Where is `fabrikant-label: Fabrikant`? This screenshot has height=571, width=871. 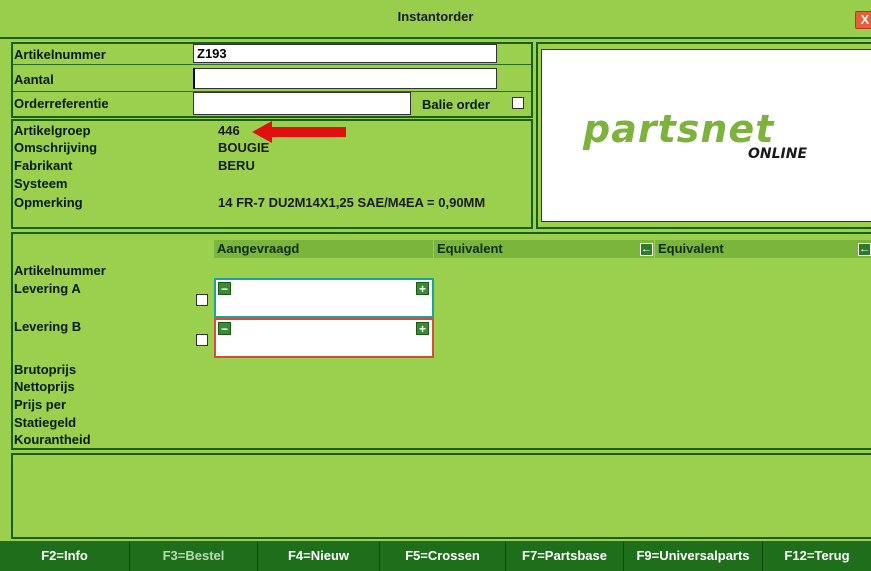
fabrikant-label: Fabrikant is located at coordinates (43, 165).